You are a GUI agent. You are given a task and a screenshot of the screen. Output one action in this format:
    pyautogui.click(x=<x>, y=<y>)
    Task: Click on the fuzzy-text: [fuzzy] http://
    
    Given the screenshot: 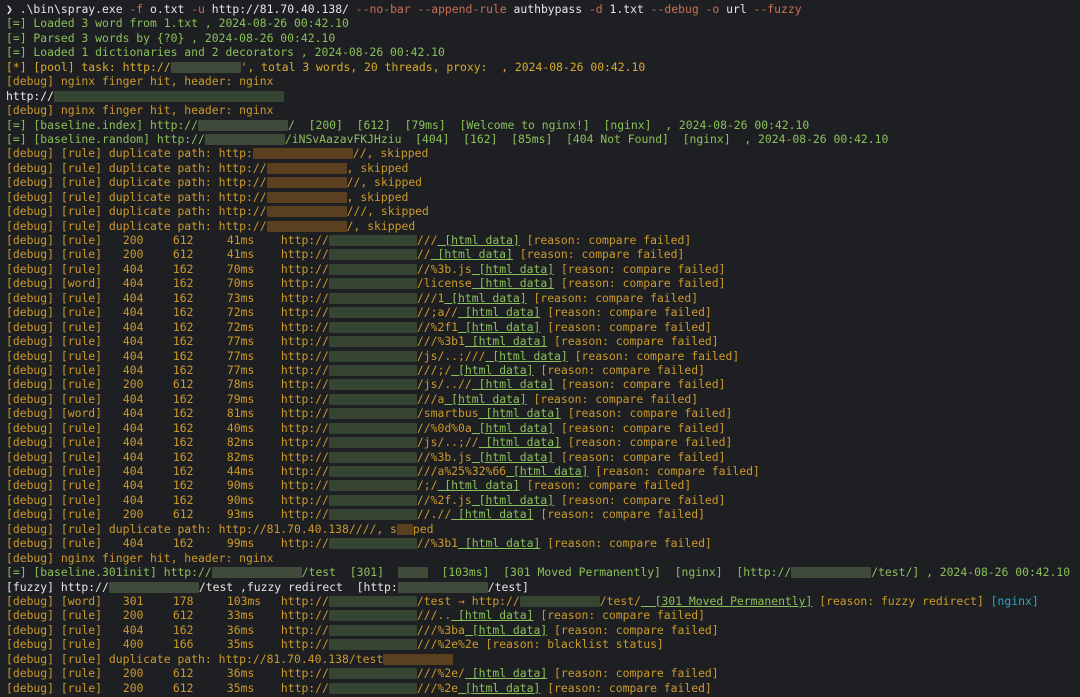 What is the action you would take?
    pyautogui.click(x=57, y=586)
    